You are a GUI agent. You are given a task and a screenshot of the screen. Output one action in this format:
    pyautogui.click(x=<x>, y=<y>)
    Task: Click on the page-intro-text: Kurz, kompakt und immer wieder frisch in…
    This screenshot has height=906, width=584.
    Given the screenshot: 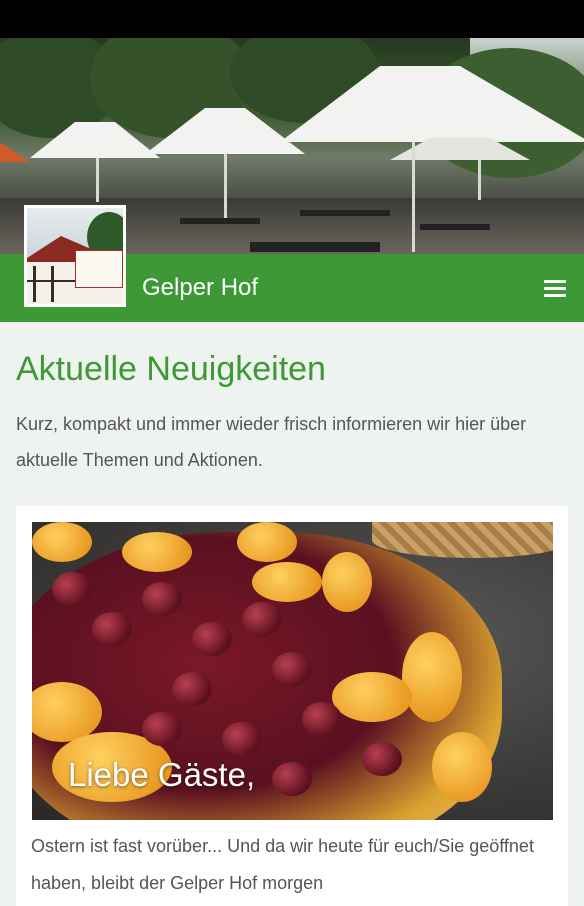 What is the action you would take?
    pyautogui.click(x=271, y=442)
    